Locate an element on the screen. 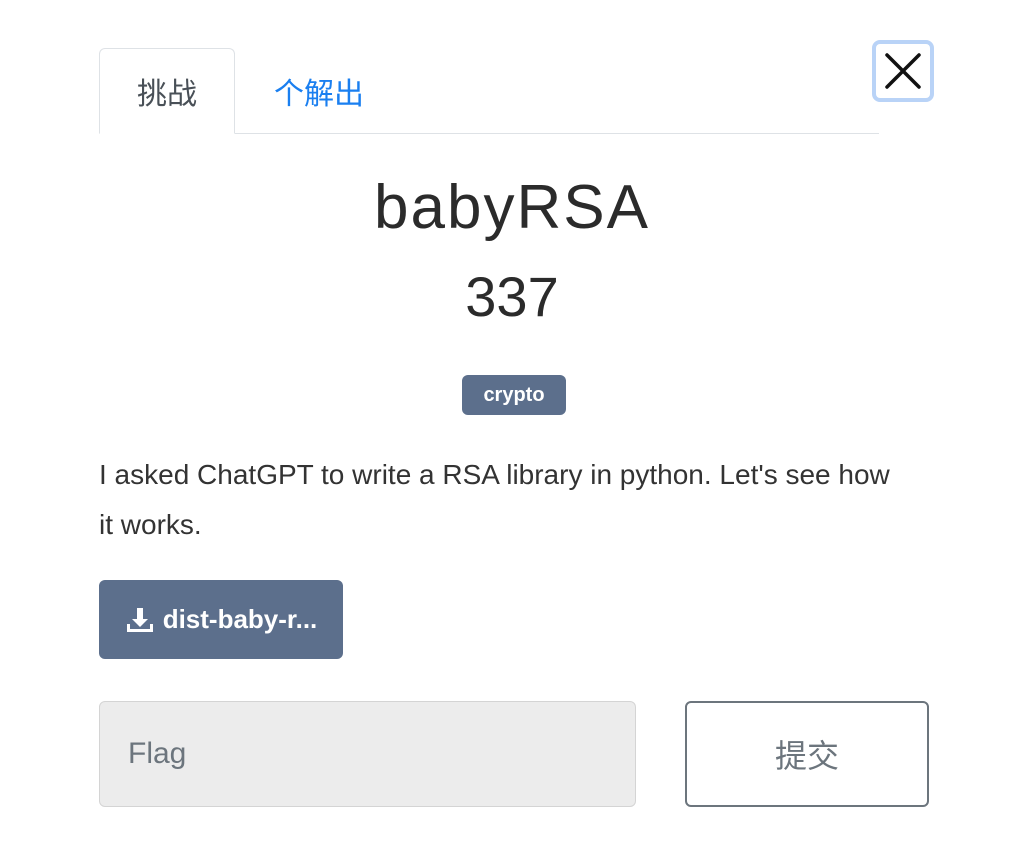 The image size is (1024, 855). close-button is located at coordinates (903, 71).